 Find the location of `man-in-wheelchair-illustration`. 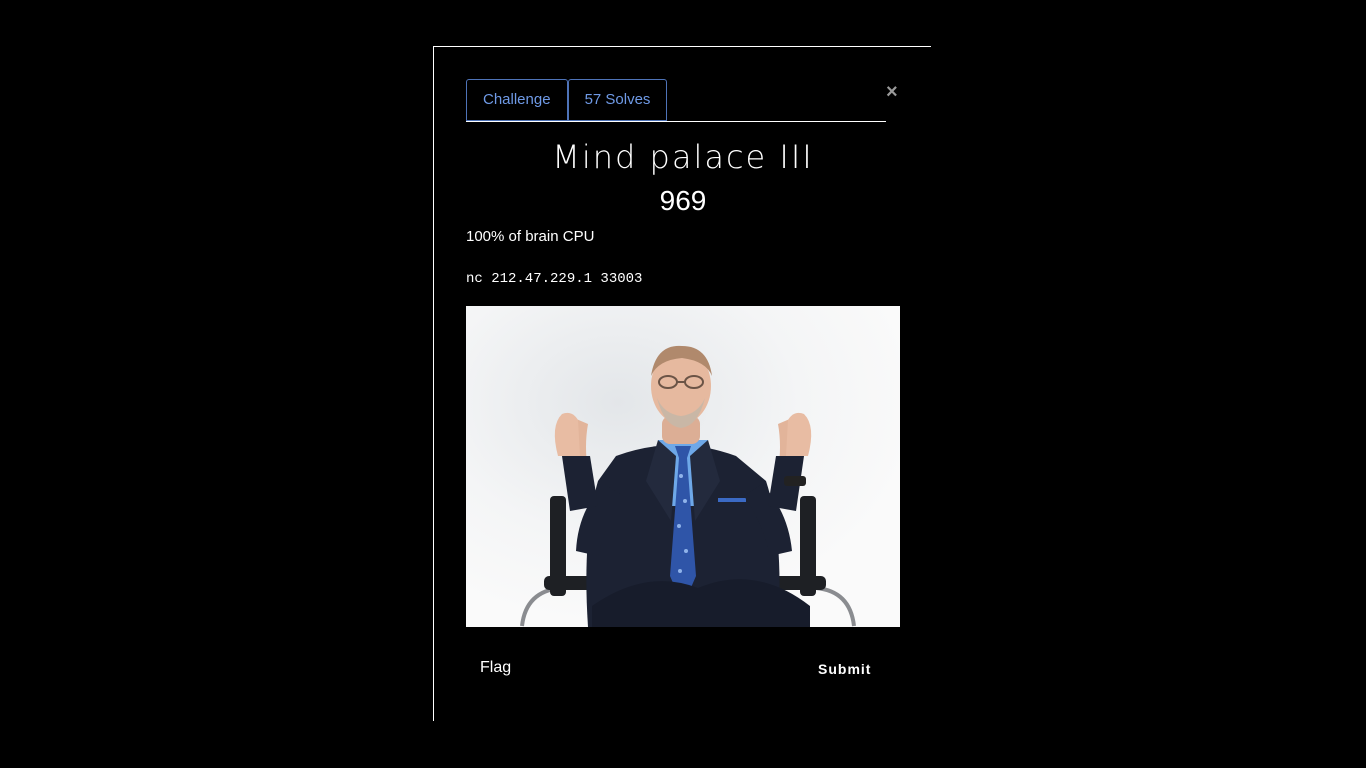

man-in-wheelchair-illustration is located at coordinates (683, 466).